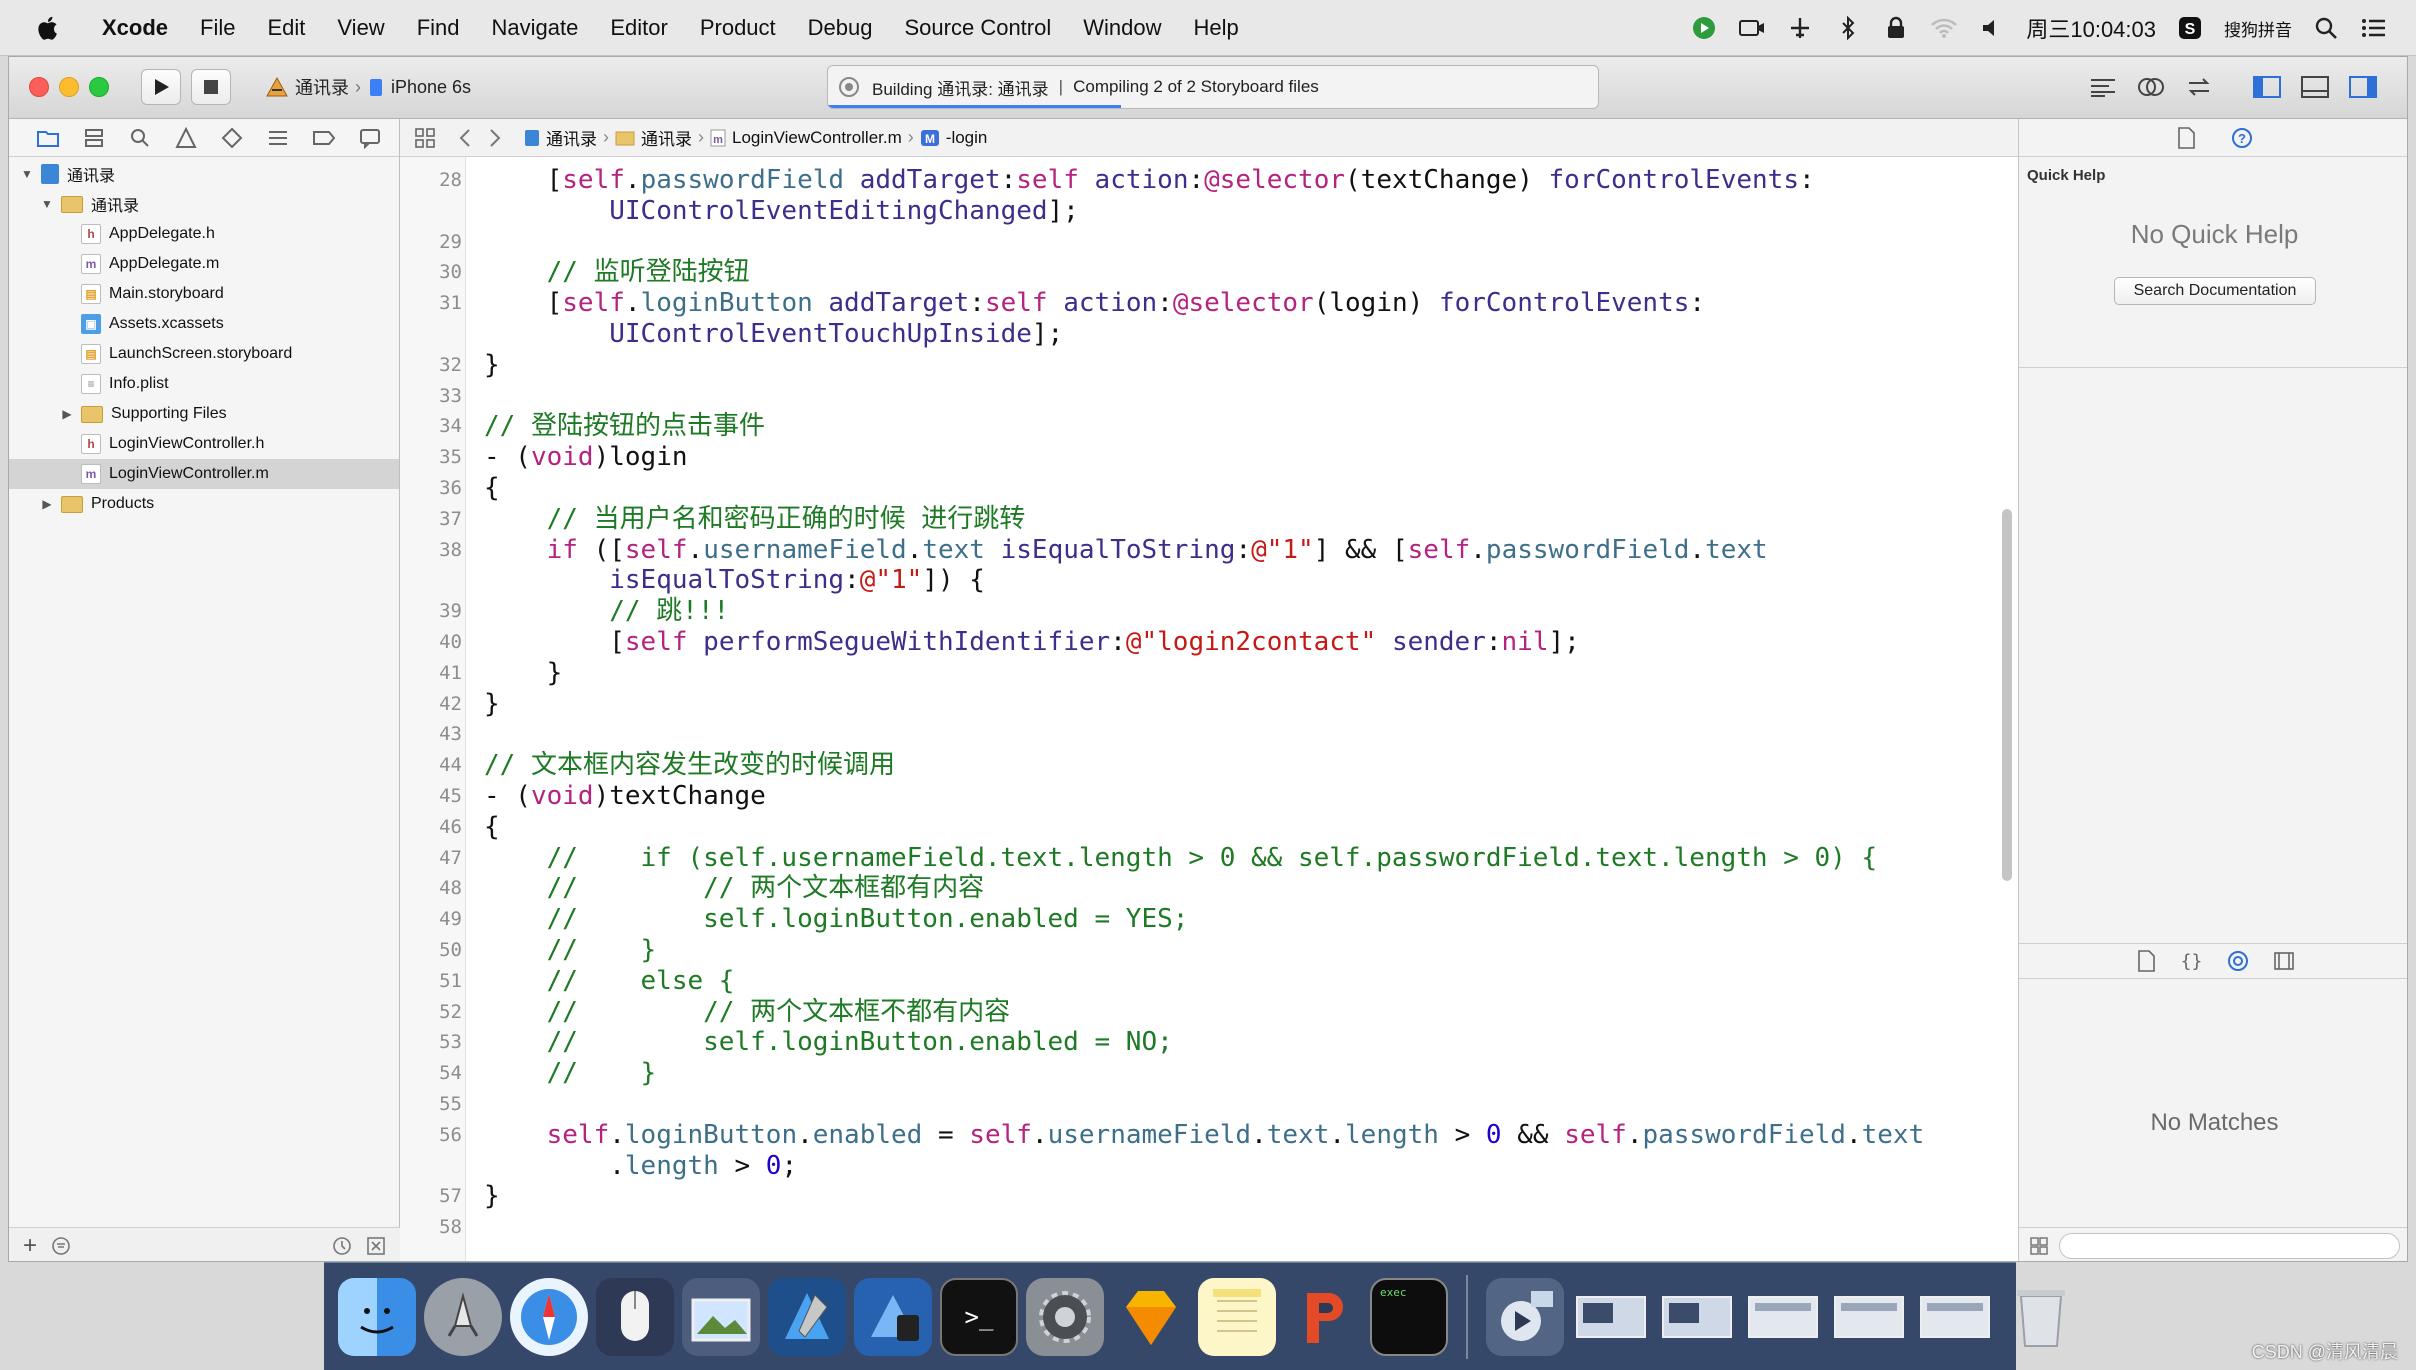 The image size is (2416, 1370). I want to click on code-comment-line: // self.loginButton.enabled = NO;, so click(828, 1042).